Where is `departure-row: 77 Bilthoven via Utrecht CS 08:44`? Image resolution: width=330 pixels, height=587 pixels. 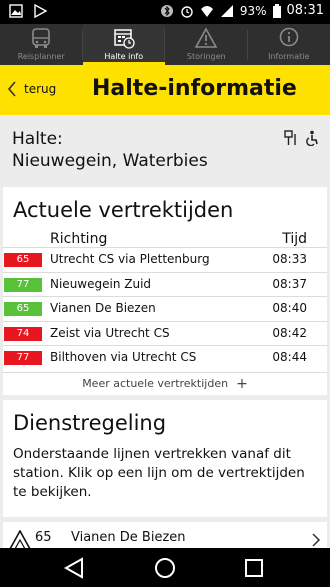 departure-row: 77 Bilthoven via Utrecht CS 08:44 is located at coordinates (165, 357).